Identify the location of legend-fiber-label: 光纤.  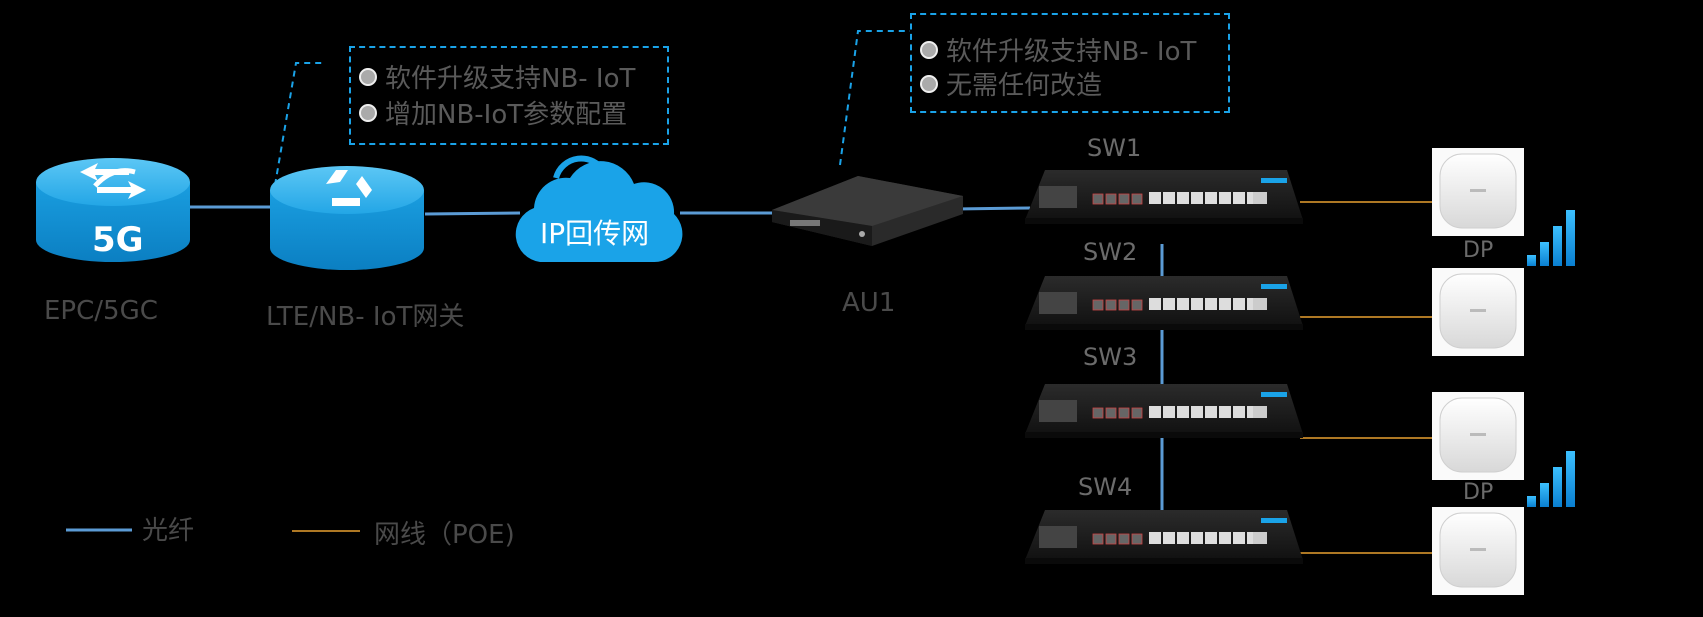
(168, 531).